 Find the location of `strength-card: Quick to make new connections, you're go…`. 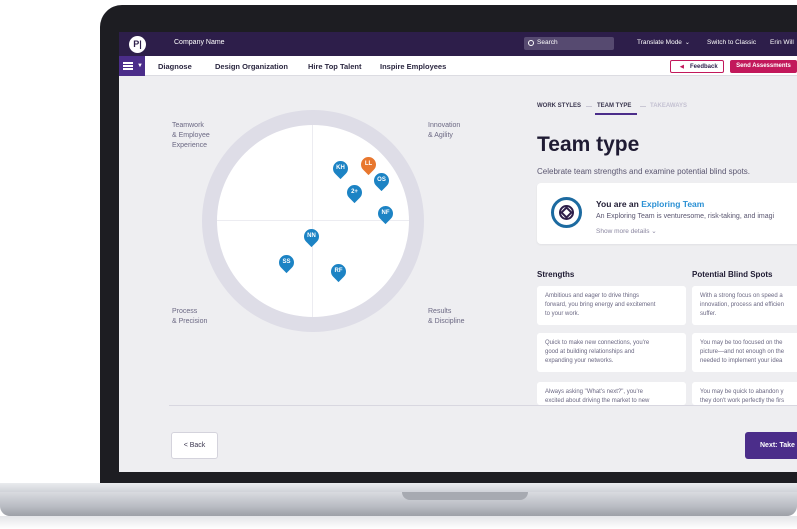

strength-card: Quick to make new connections, you're go… is located at coordinates (611, 352).